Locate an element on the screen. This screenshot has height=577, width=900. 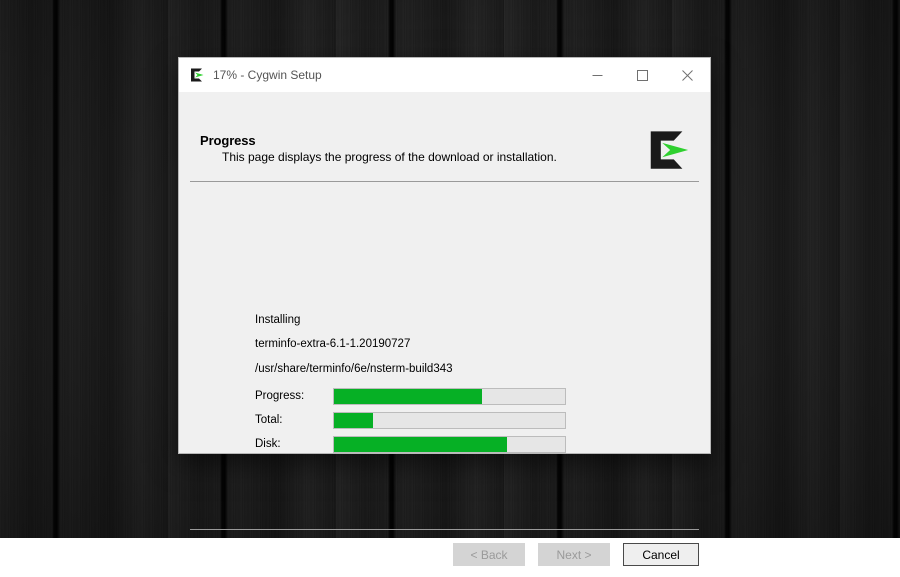
status-line-action: Installing is located at coordinates (278, 320).